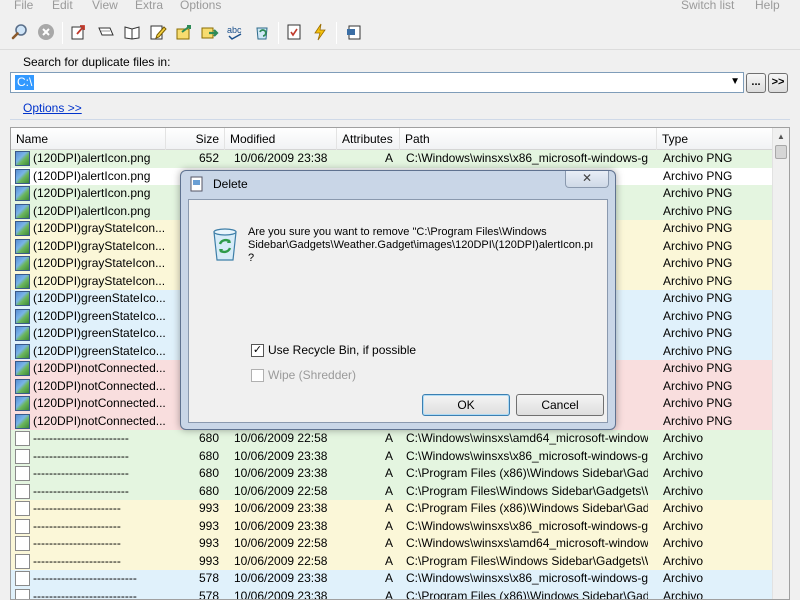 The width and height of the screenshot is (800, 600). I want to click on close-icon: ✕, so click(587, 179).